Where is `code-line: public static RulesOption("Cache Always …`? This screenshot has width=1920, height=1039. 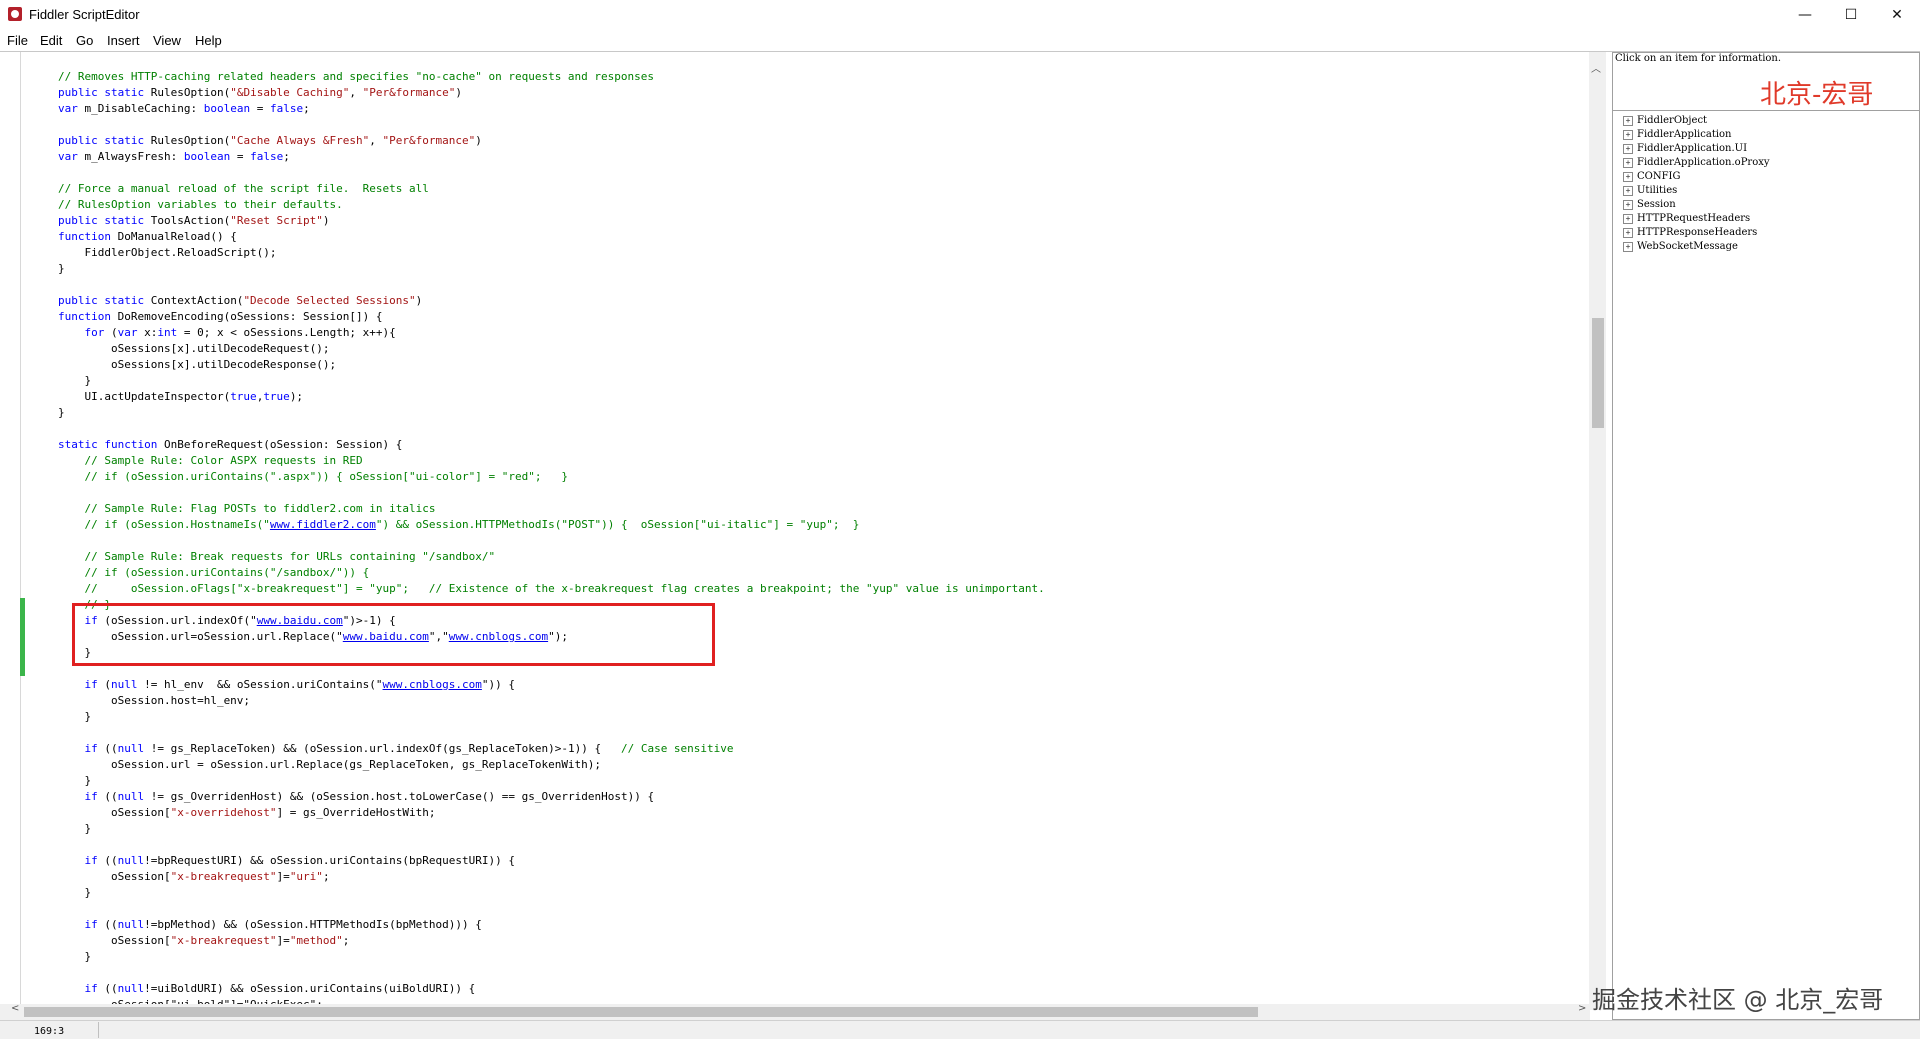 code-line: public static RulesOption("Cache Always … is located at coordinates (551, 141).